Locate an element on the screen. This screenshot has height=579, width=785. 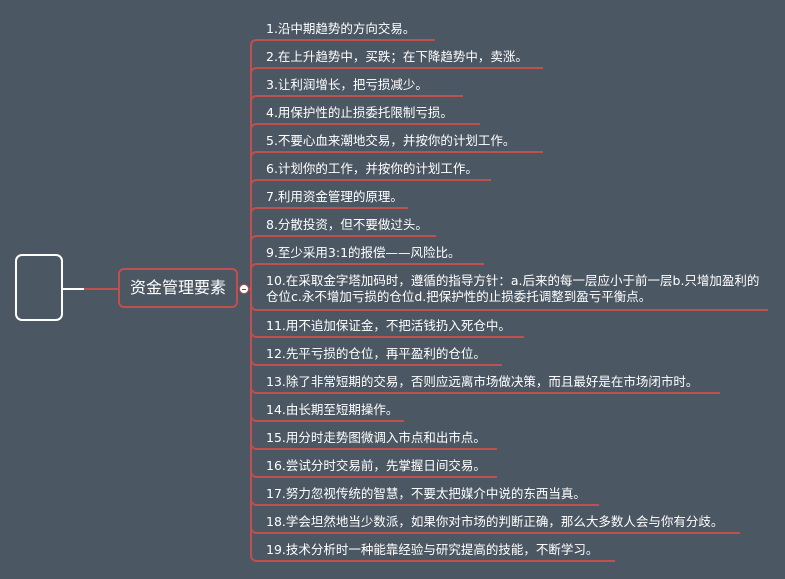
topic-item-3: 3.让利润增长，把亏损减少。 is located at coordinates (518, 85).